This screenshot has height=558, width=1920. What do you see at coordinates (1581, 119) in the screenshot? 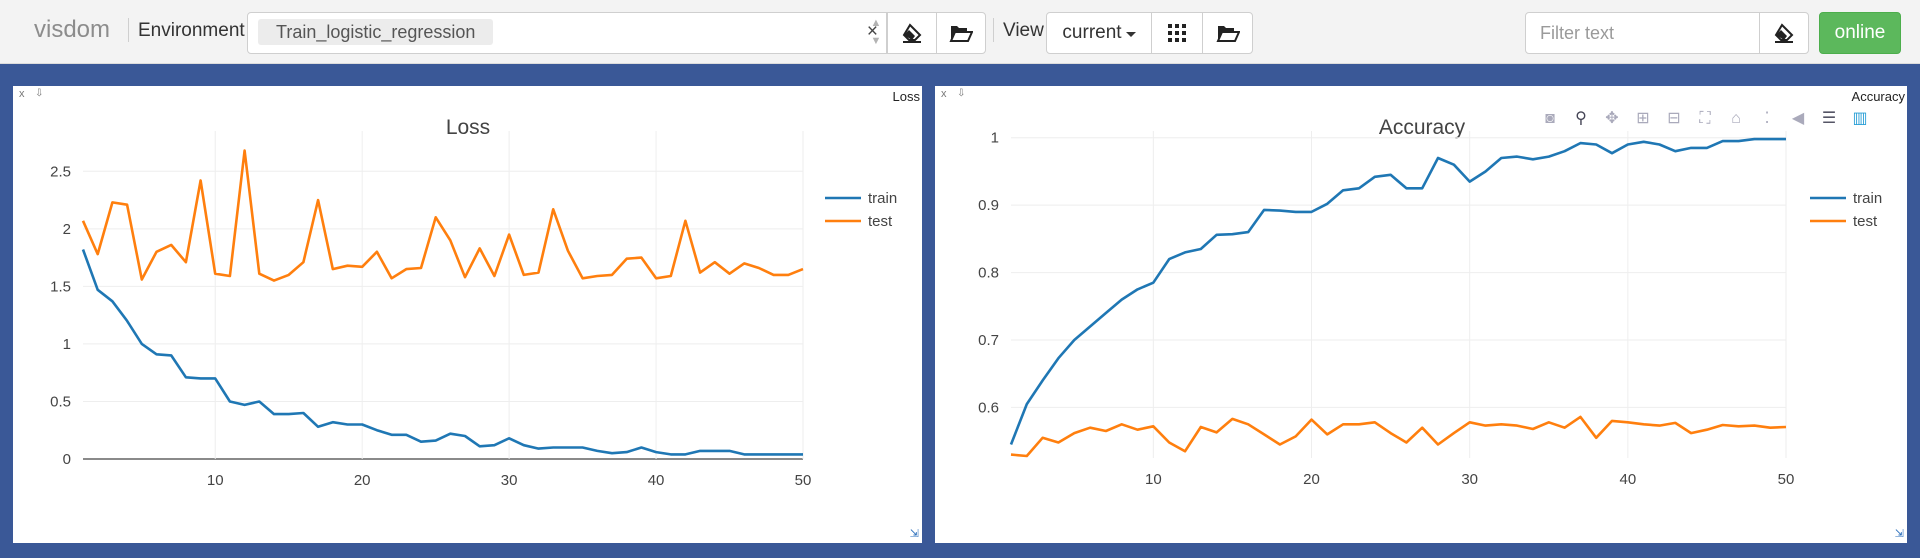
I see `zoom-icon: ⚲` at bounding box center [1581, 119].